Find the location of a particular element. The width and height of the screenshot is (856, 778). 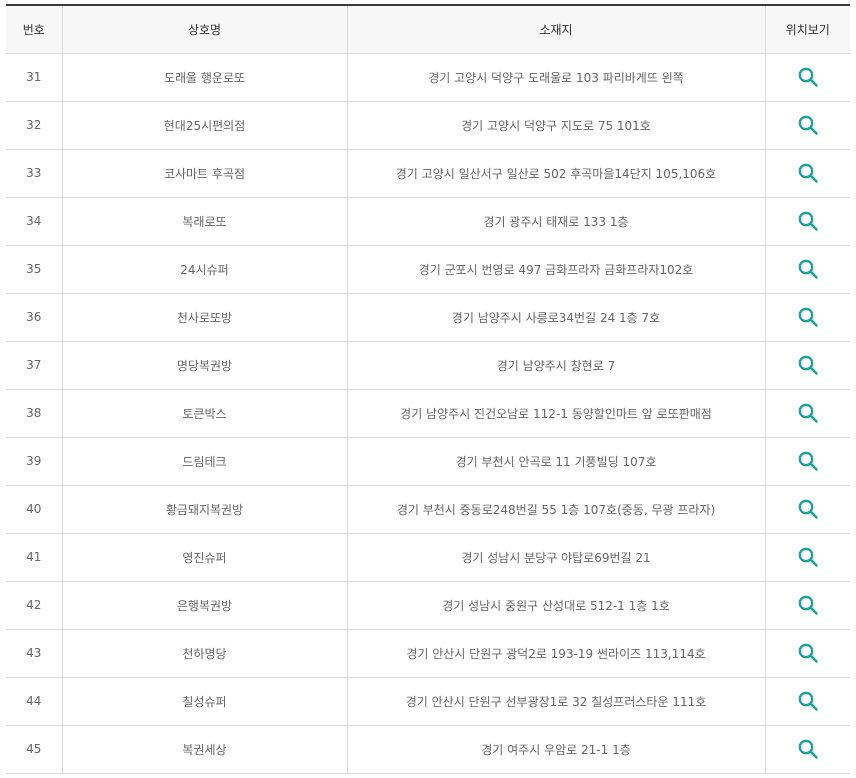

row-number: 35 is located at coordinates (34, 269).